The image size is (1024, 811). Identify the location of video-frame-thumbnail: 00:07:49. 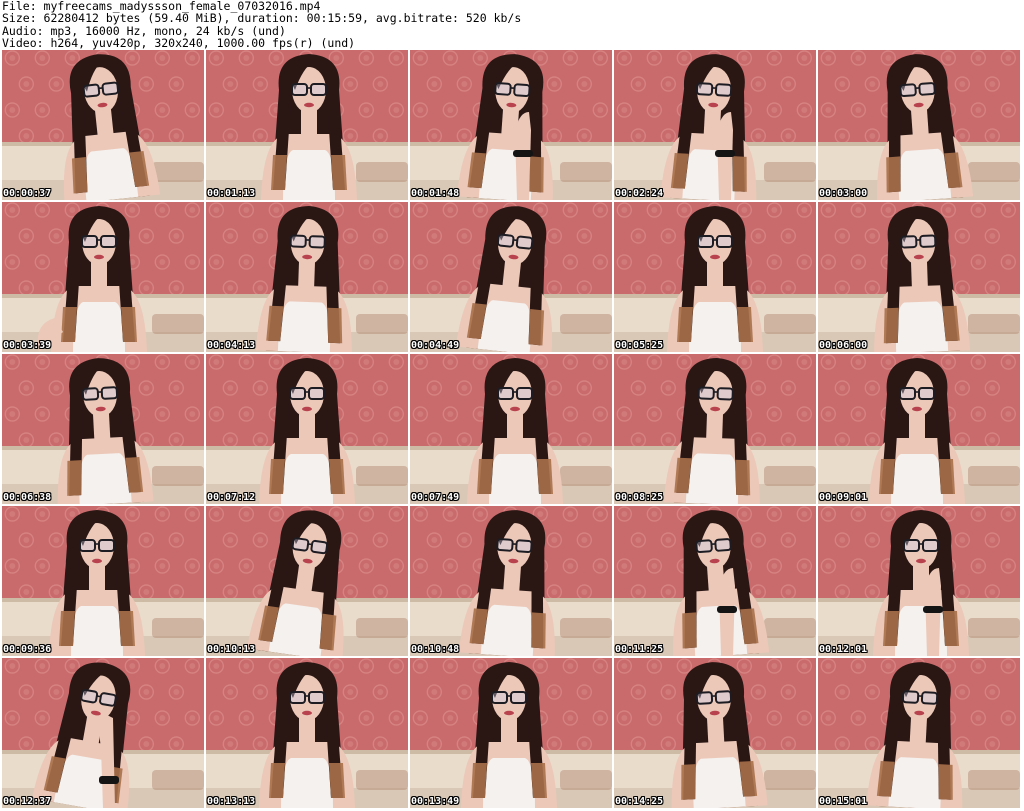
(511, 429).